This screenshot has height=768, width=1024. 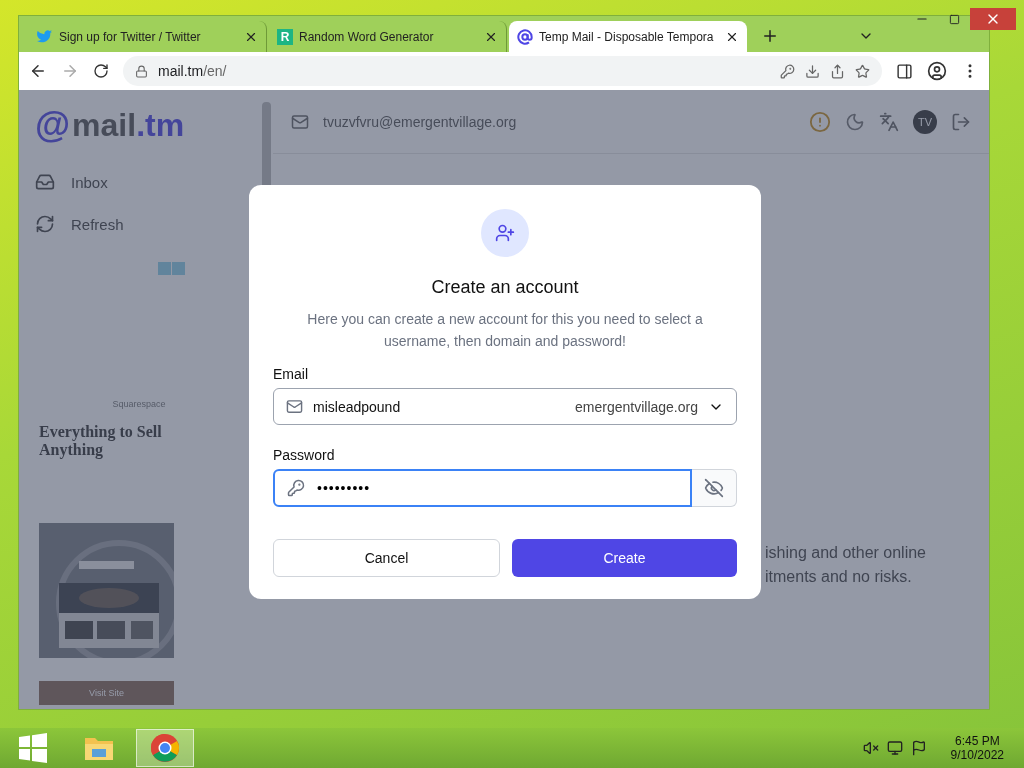 I want to click on taskbar-app, so click(x=165, y=748).